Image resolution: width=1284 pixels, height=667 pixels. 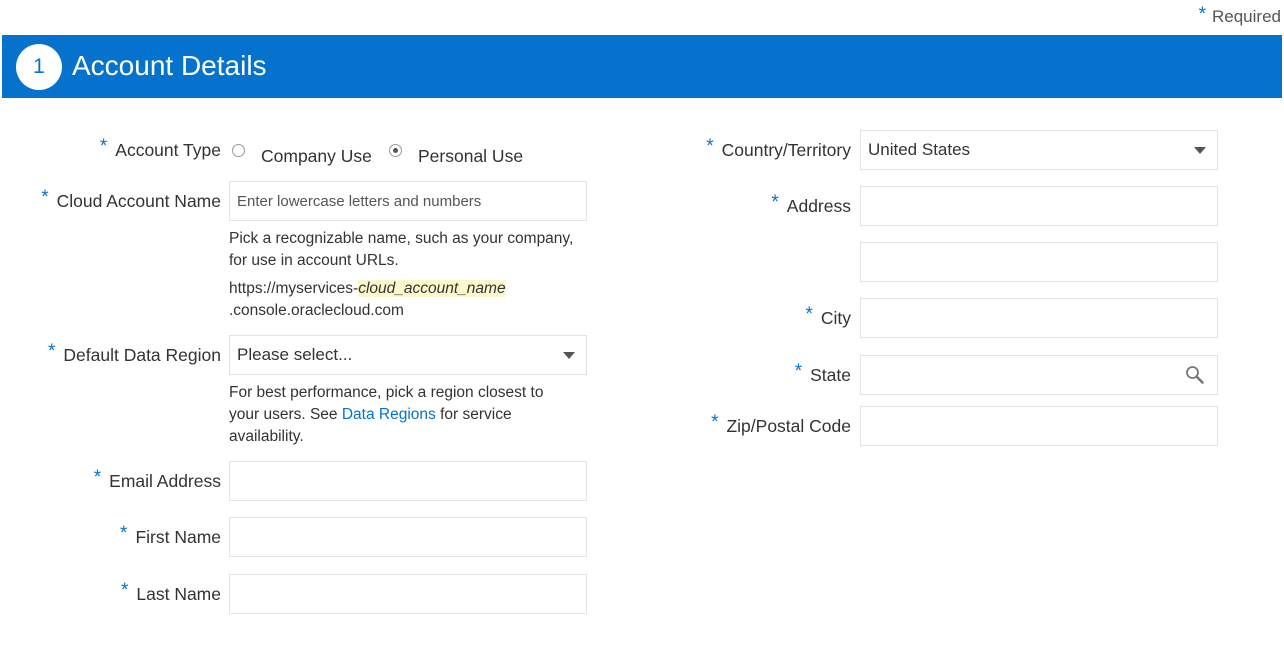 I want to click on cloud-account-name-field, so click(x=408, y=201).